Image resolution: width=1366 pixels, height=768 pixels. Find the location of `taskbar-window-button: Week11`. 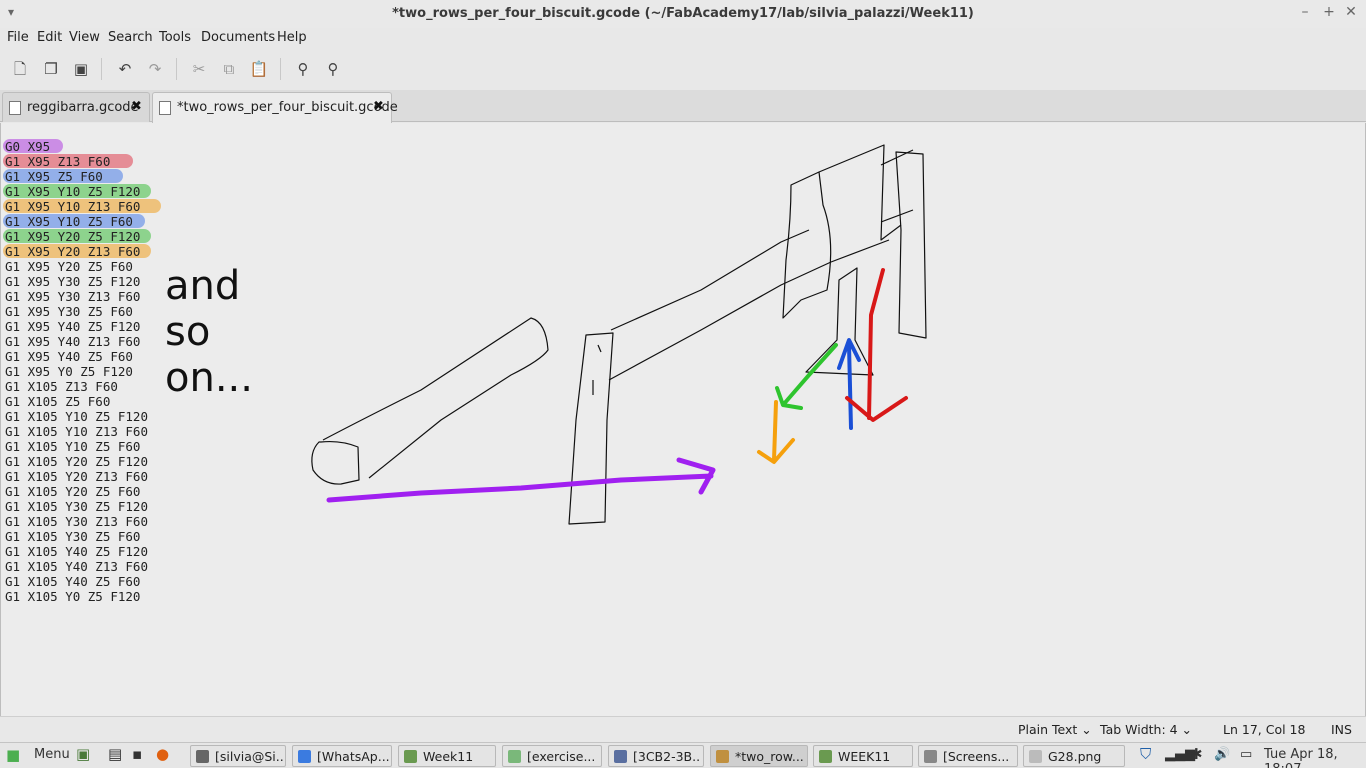

taskbar-window-button: Week11 is located at coordinates (447, 756).